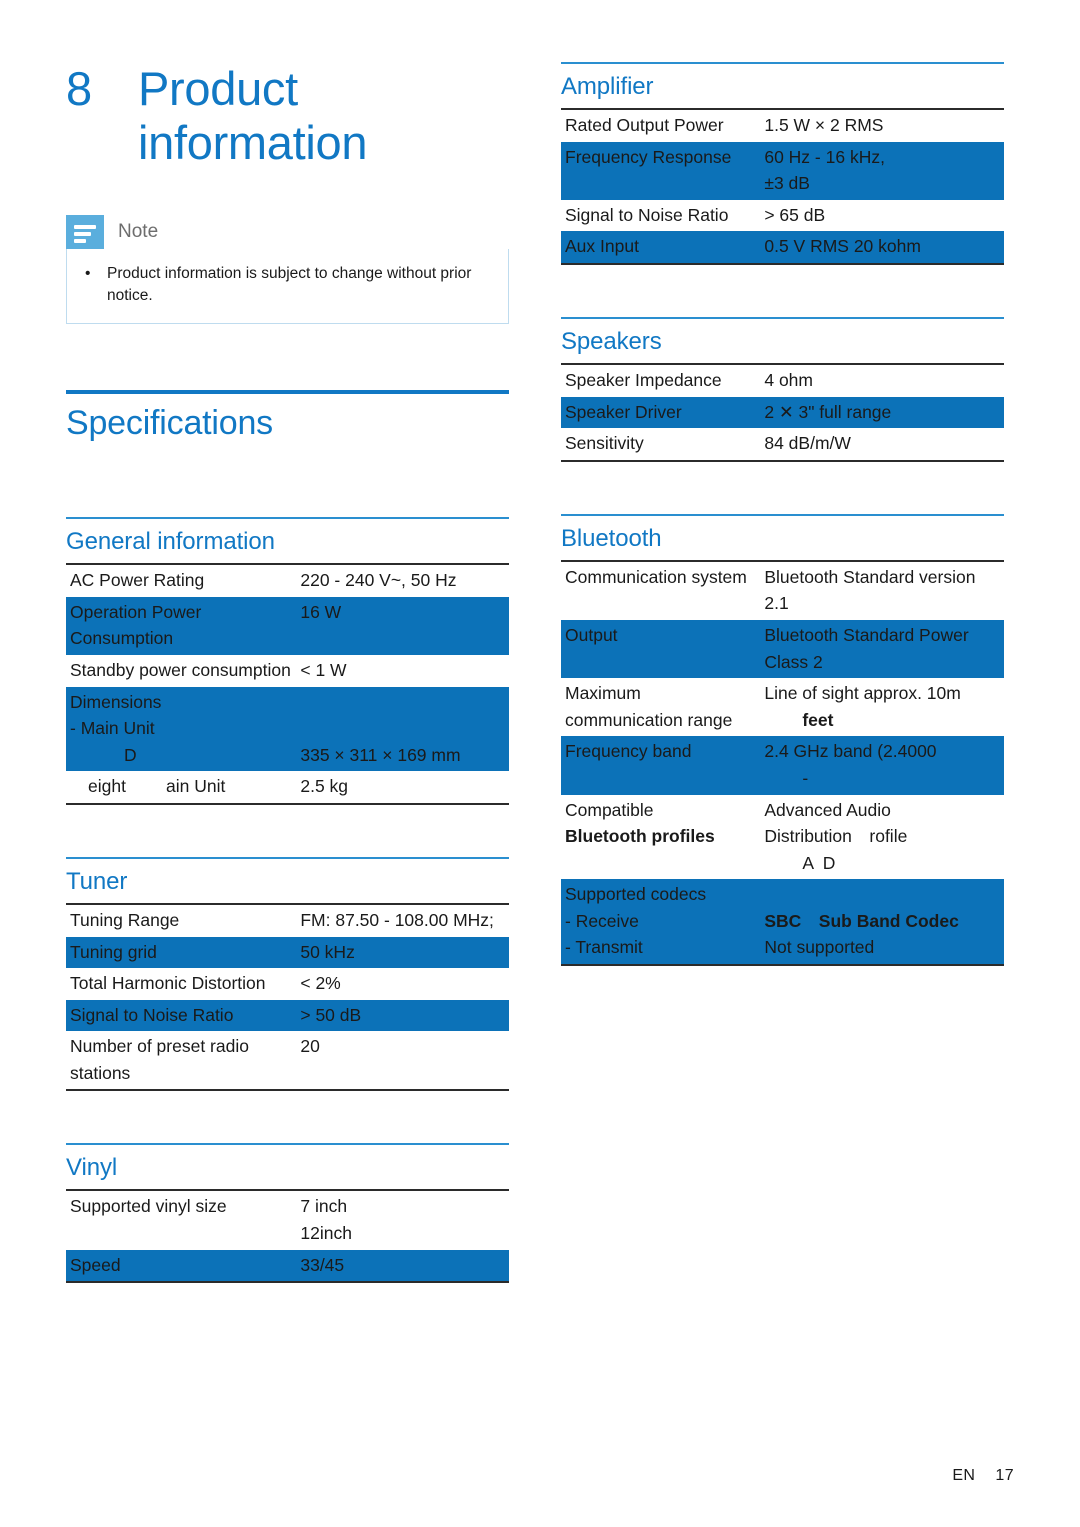 This screenshot has height=1527, width=1080. What do you see at coordinates (882, 765) in the screenshot?
I see `spec-value: 2.4 GHz band (2.4000 -` at bounding box center [882, 765].